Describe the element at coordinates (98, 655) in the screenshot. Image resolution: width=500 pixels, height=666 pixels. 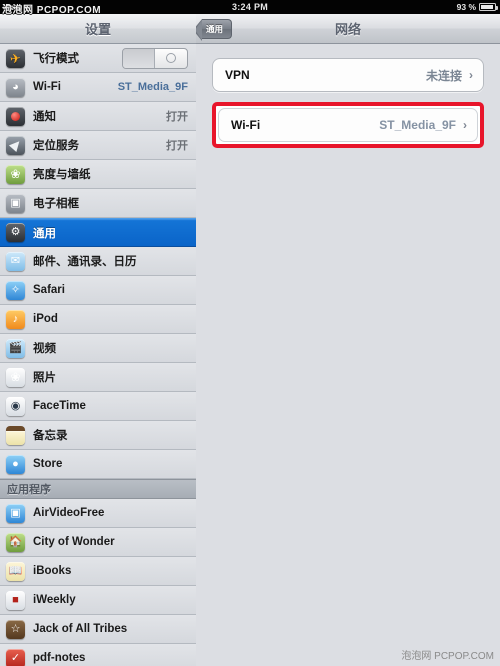
I see `sidebar-item-pdf-notes: ✓ pdf-notes` at that location.